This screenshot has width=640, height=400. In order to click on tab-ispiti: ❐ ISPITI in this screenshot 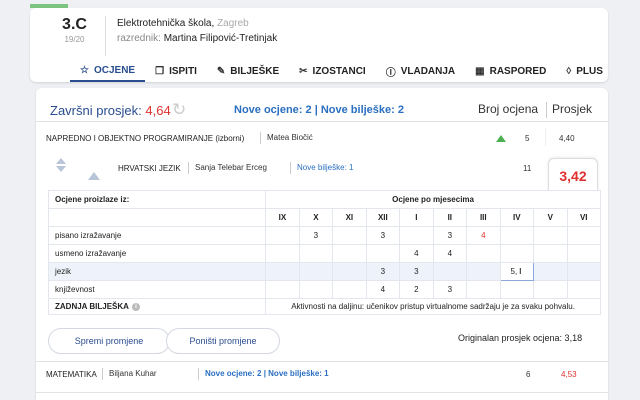, I will do `click(176, 71)`.